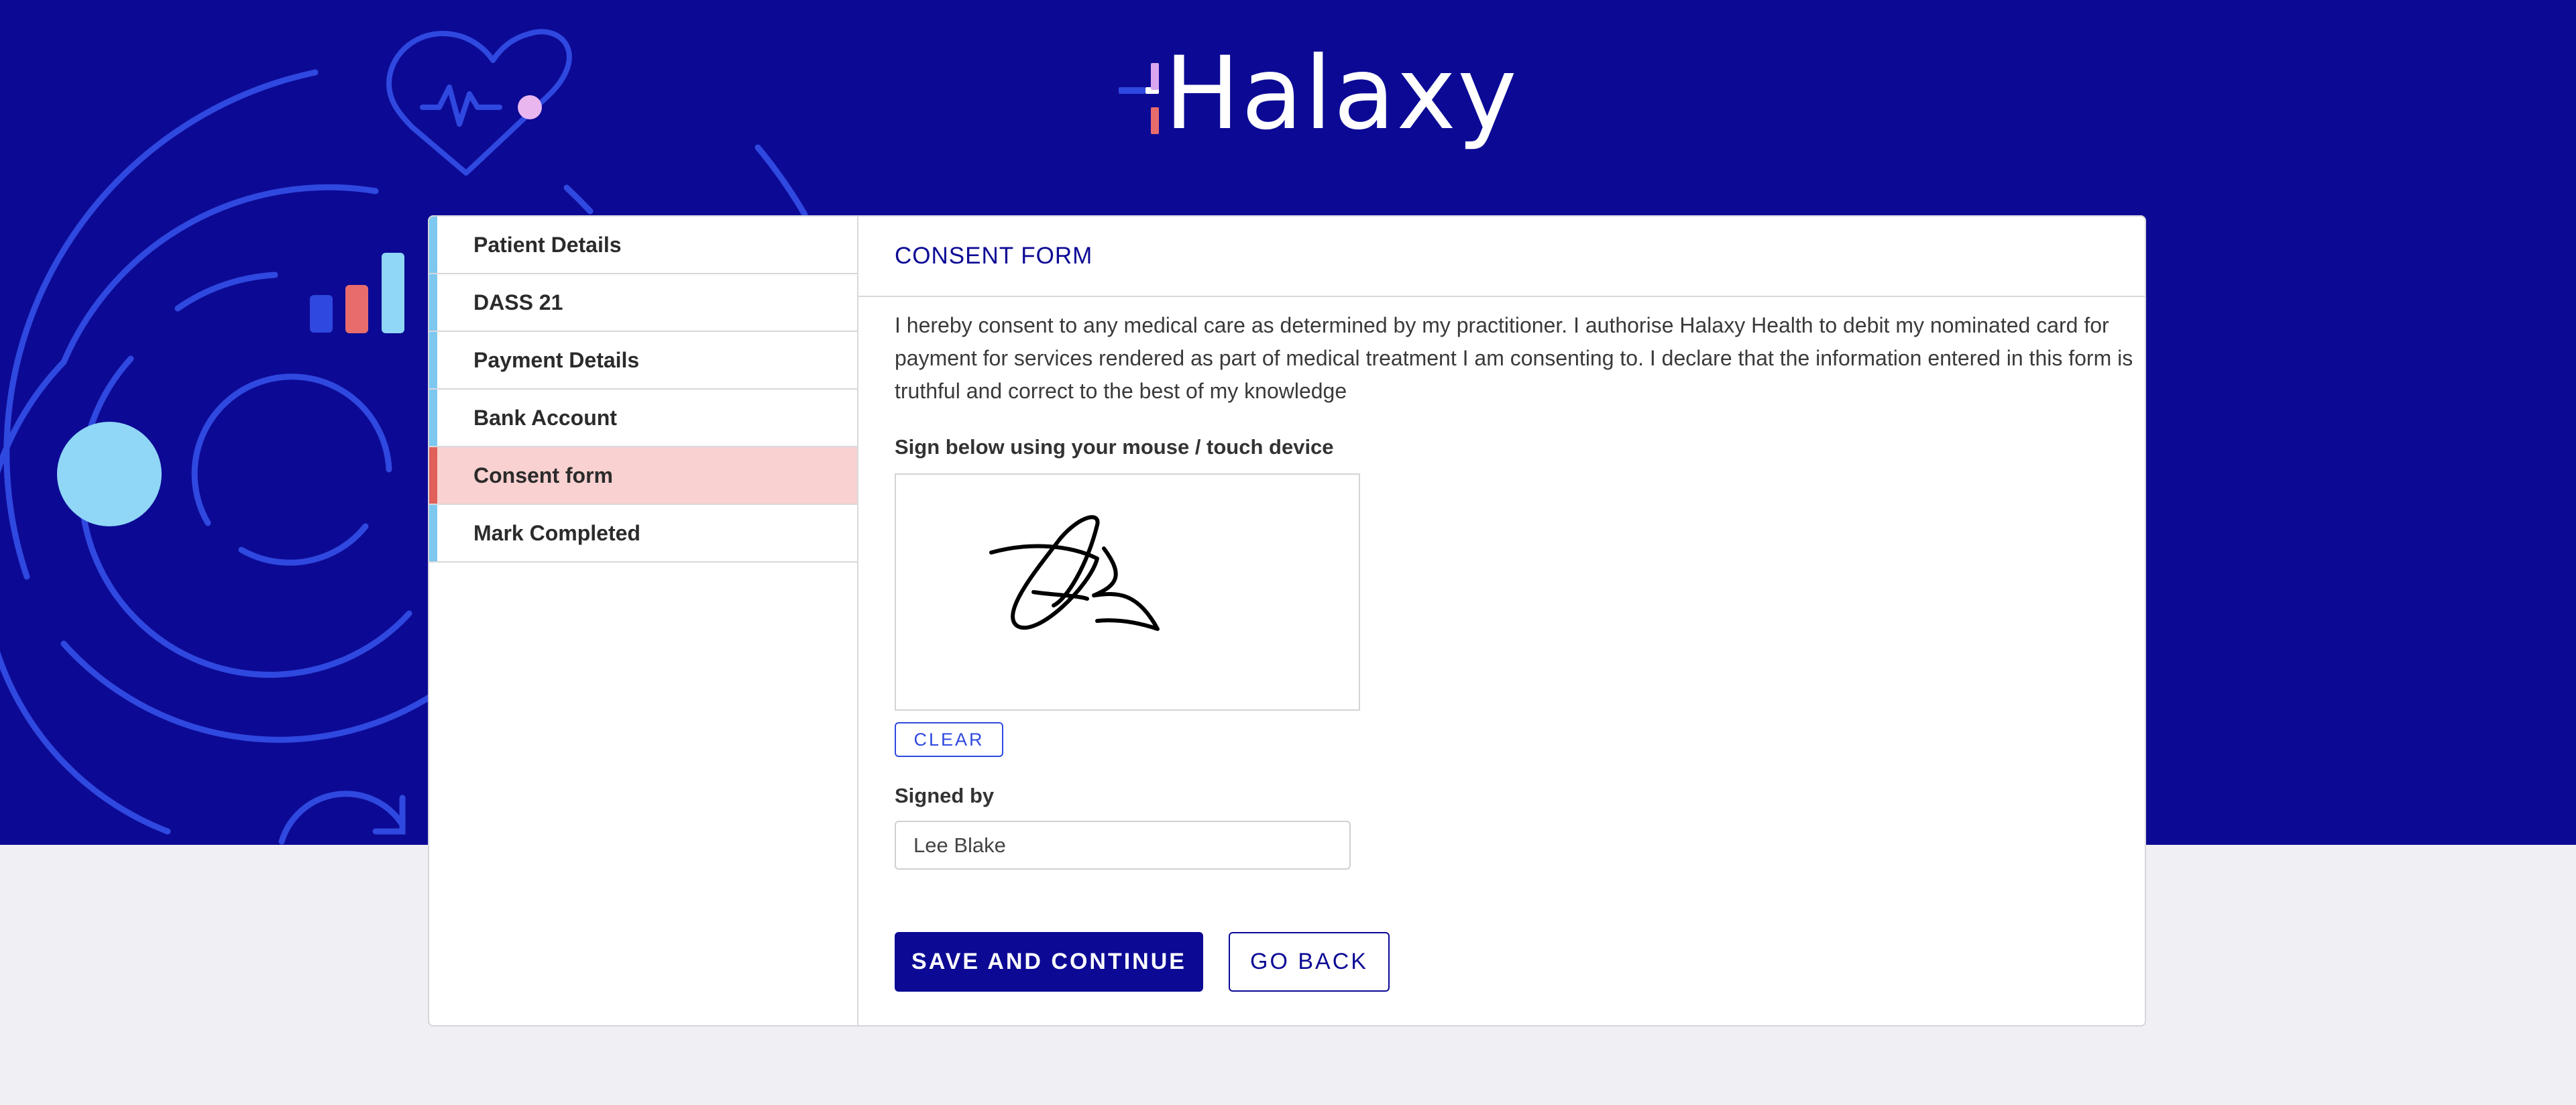  Describe the element at coordinates (994, 256) in the screenshot. I see `page-title: CONSENT FORM` at that location.